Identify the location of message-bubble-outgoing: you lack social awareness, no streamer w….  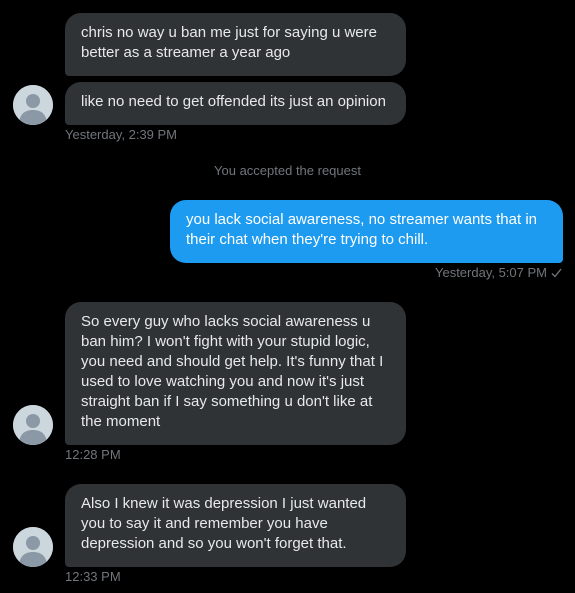
(366, 231).